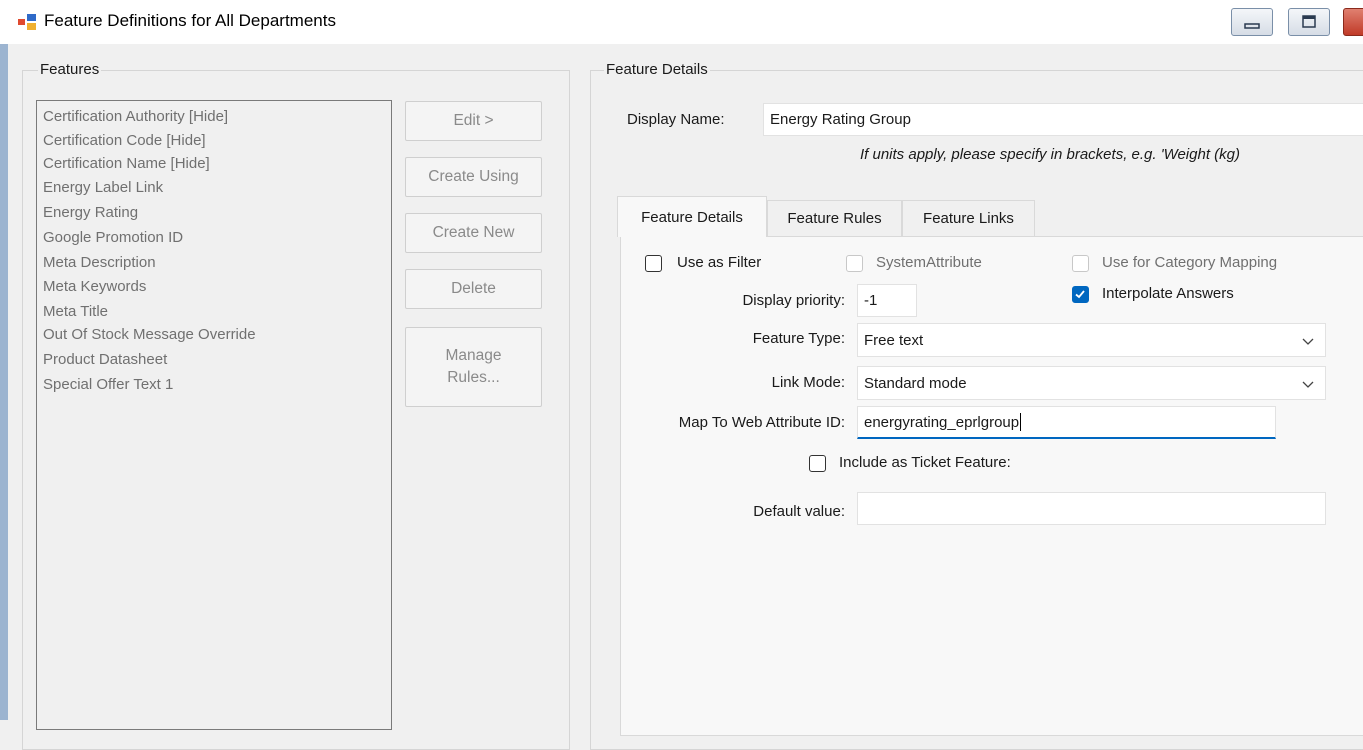  Describe the element at coordinates (676, 119) in the screenshot. I see `display-name-label: Display Name:` at that location.